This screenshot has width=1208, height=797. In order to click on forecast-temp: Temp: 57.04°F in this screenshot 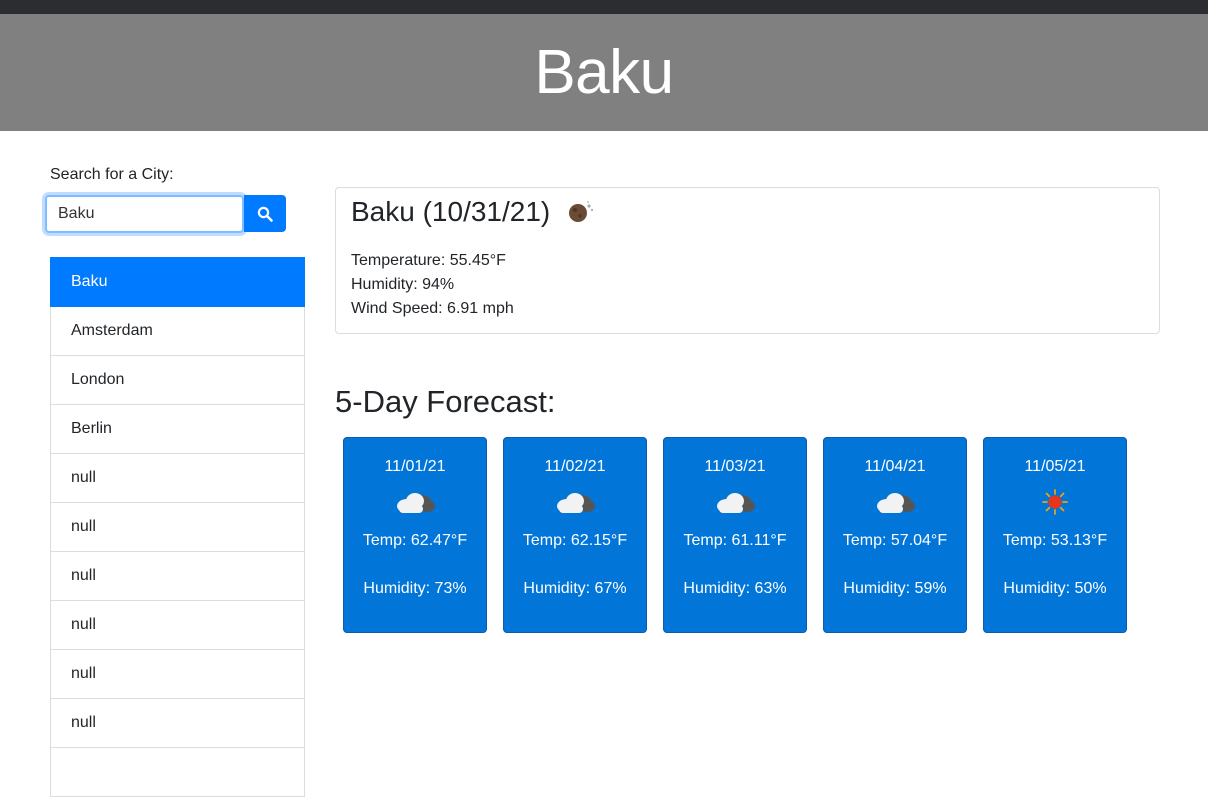, I will do `click(895, 540)`.